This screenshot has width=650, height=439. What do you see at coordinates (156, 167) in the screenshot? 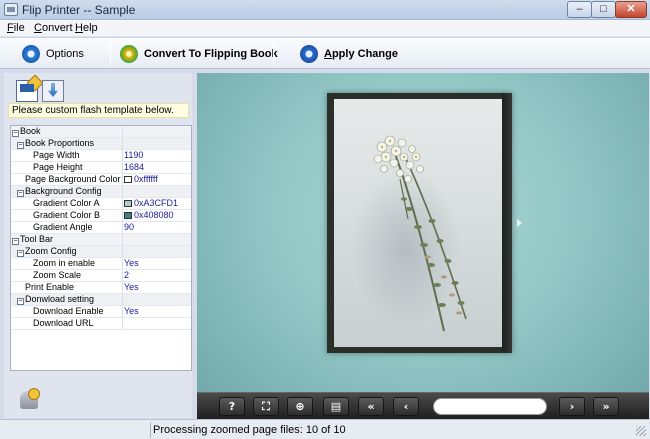
I see `property-value: 1684` at bounding box center [156, 167].